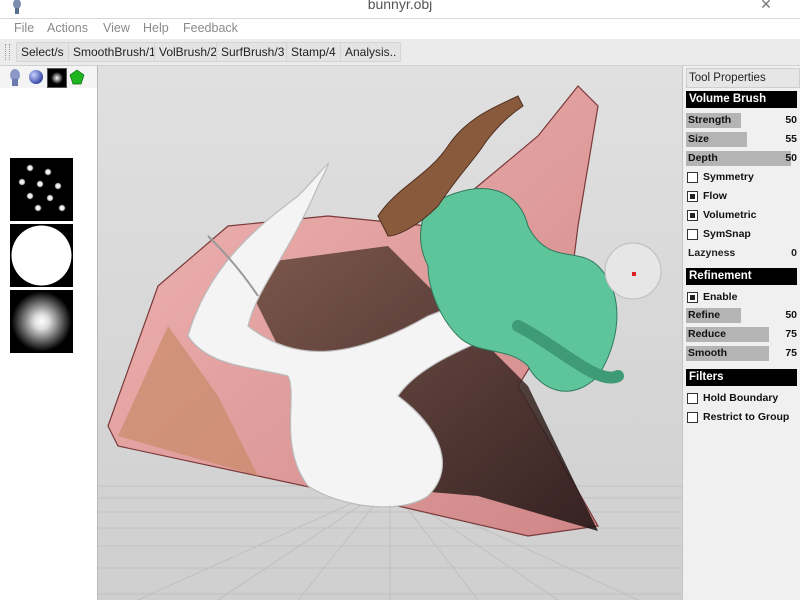 The height and width of the screenshot is (600, 800). What do you see at coordinates (766, 8) in the screenshot?
I see `window-close-button: ✕` at bounding box center [766, 8].